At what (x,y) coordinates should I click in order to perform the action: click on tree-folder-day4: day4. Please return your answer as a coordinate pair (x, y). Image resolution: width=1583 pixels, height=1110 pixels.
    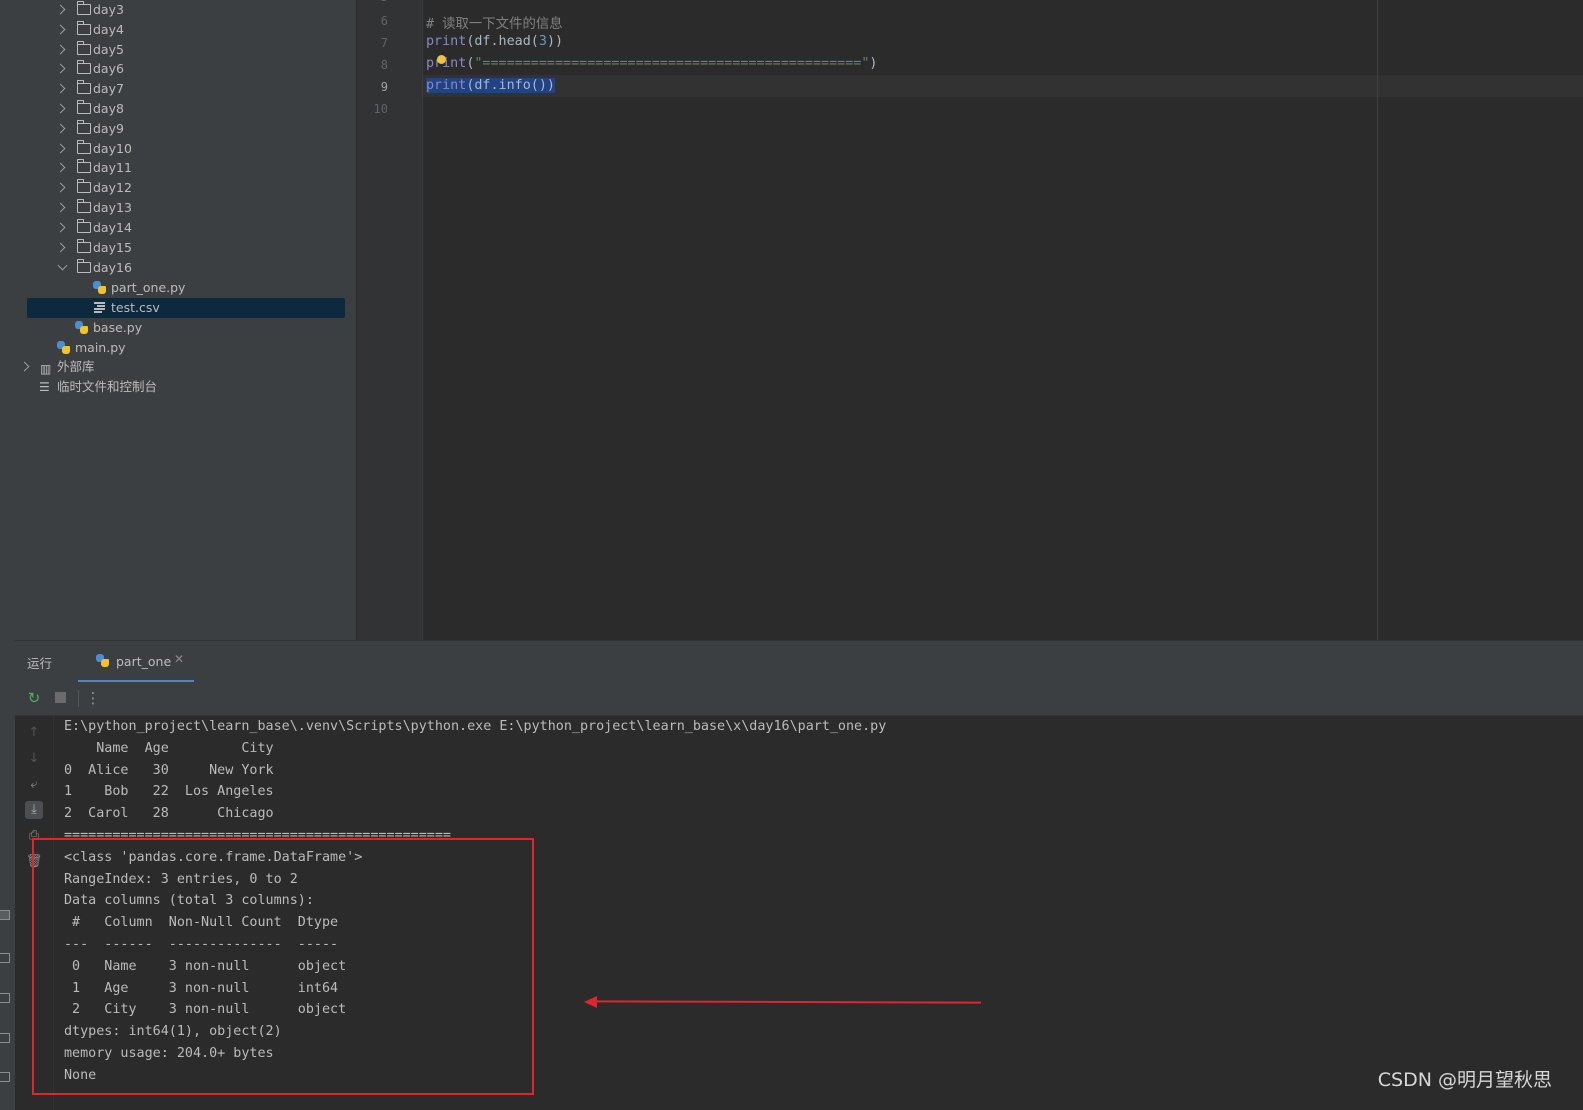
    Looking at the image, I should click on (205, 30).